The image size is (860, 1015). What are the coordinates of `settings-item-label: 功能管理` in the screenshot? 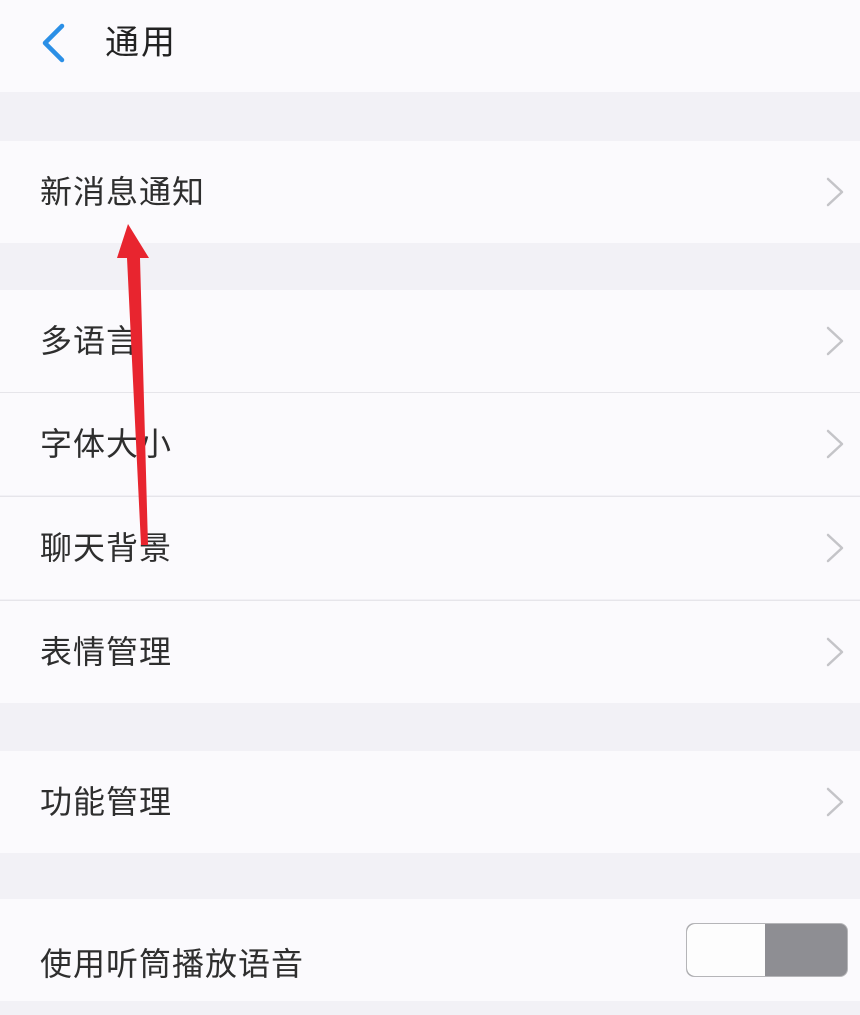 It's located at (106, 802).